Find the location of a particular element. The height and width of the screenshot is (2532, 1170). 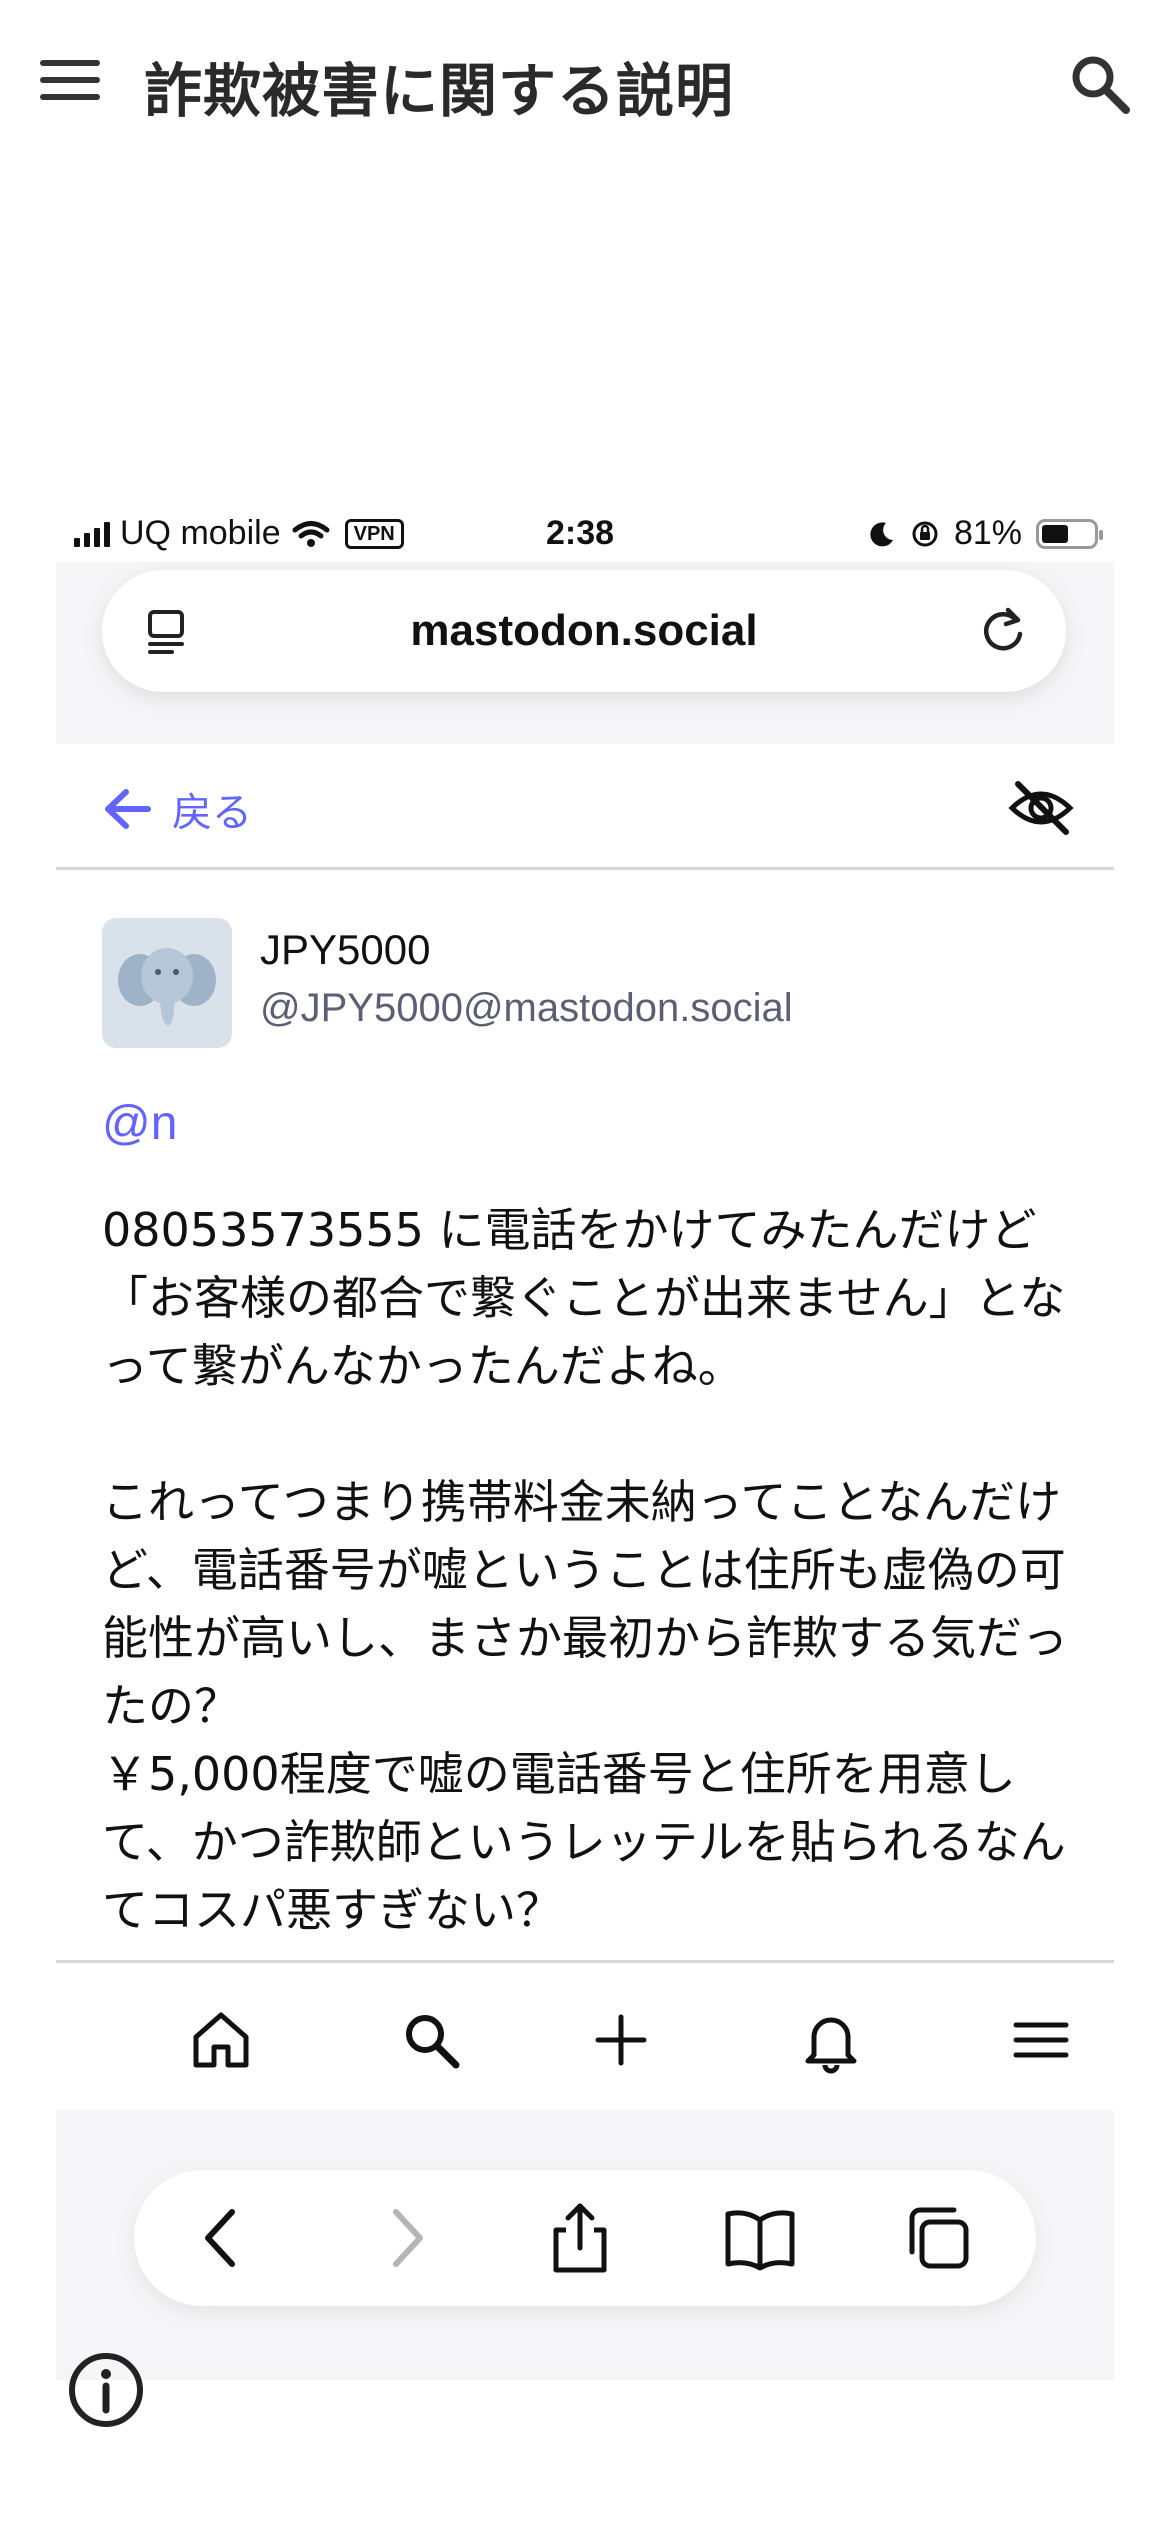

browser-toolbar-area is located at coordinates (585, 2245).